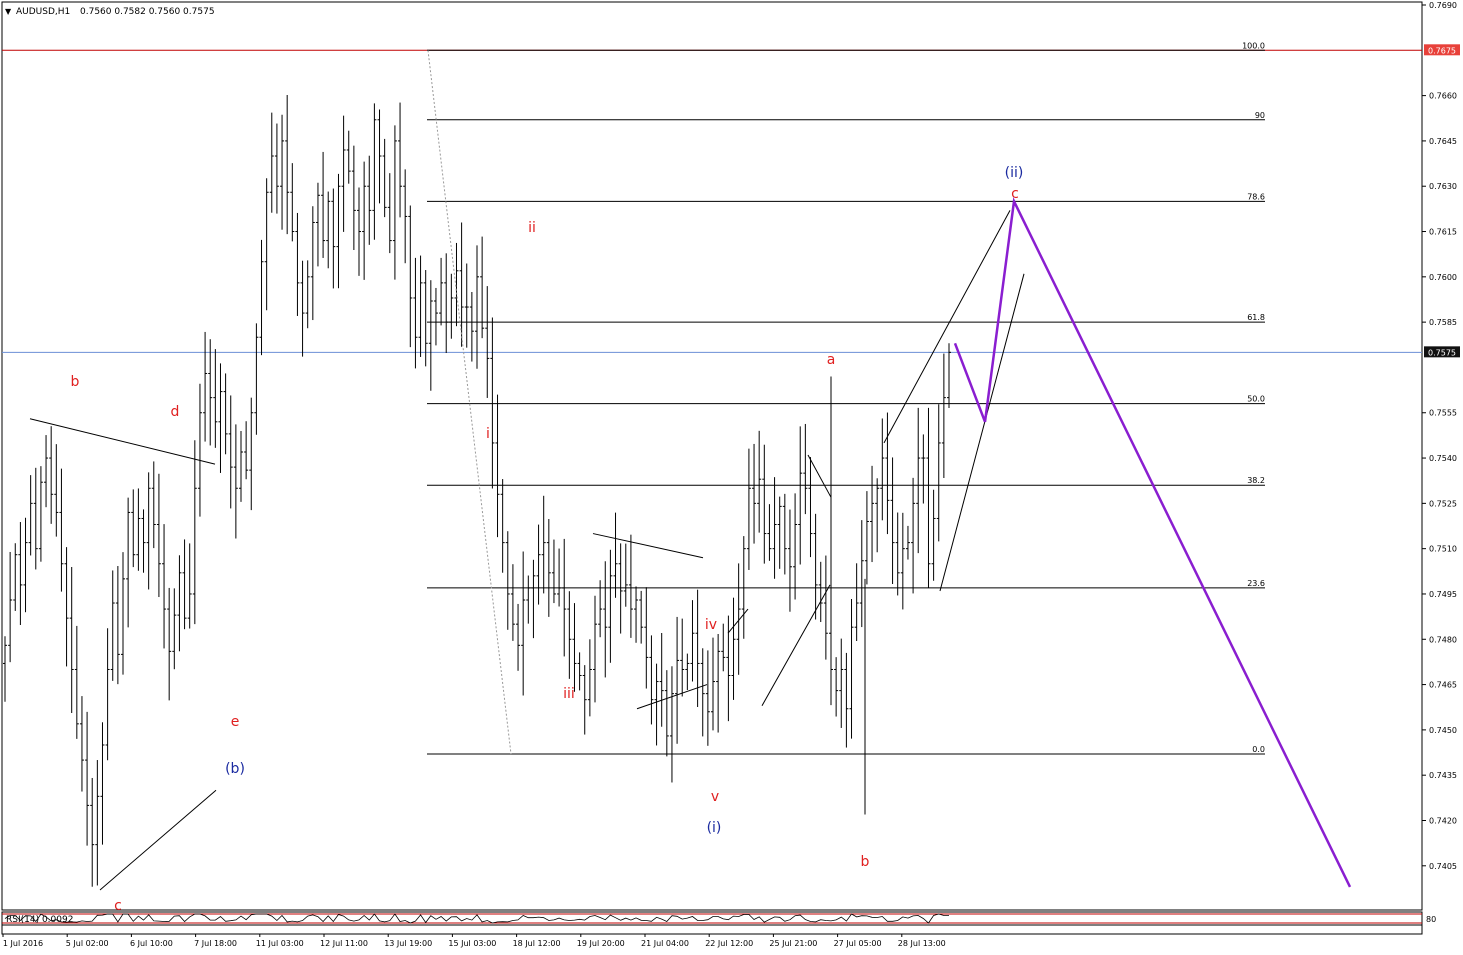 This screenshot has width=1463, height=955. Describe the element at coordinates (1431, 919) in the screenshot. I see `indicator-scale-label: 80` at that location.